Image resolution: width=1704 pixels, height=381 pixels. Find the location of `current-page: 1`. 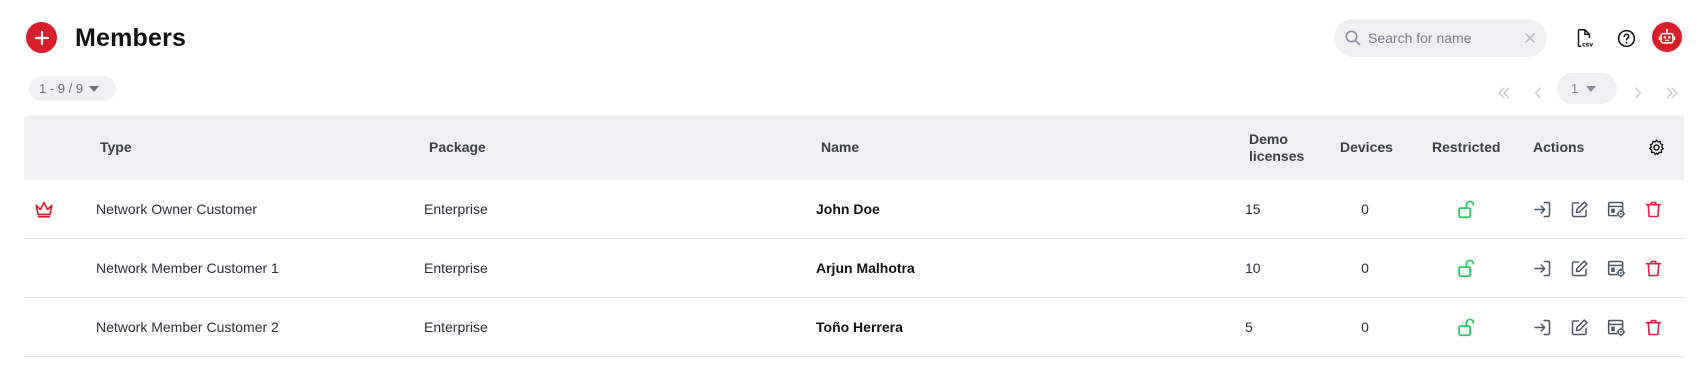

current-page: 1 is located at coordinates (1575, 88).